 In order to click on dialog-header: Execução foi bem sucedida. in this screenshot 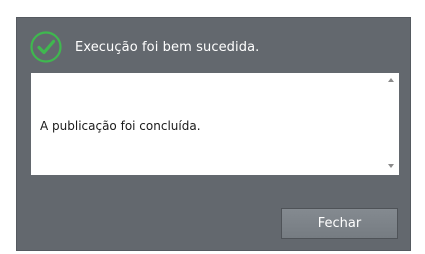, I will do `click(144, 47)`.